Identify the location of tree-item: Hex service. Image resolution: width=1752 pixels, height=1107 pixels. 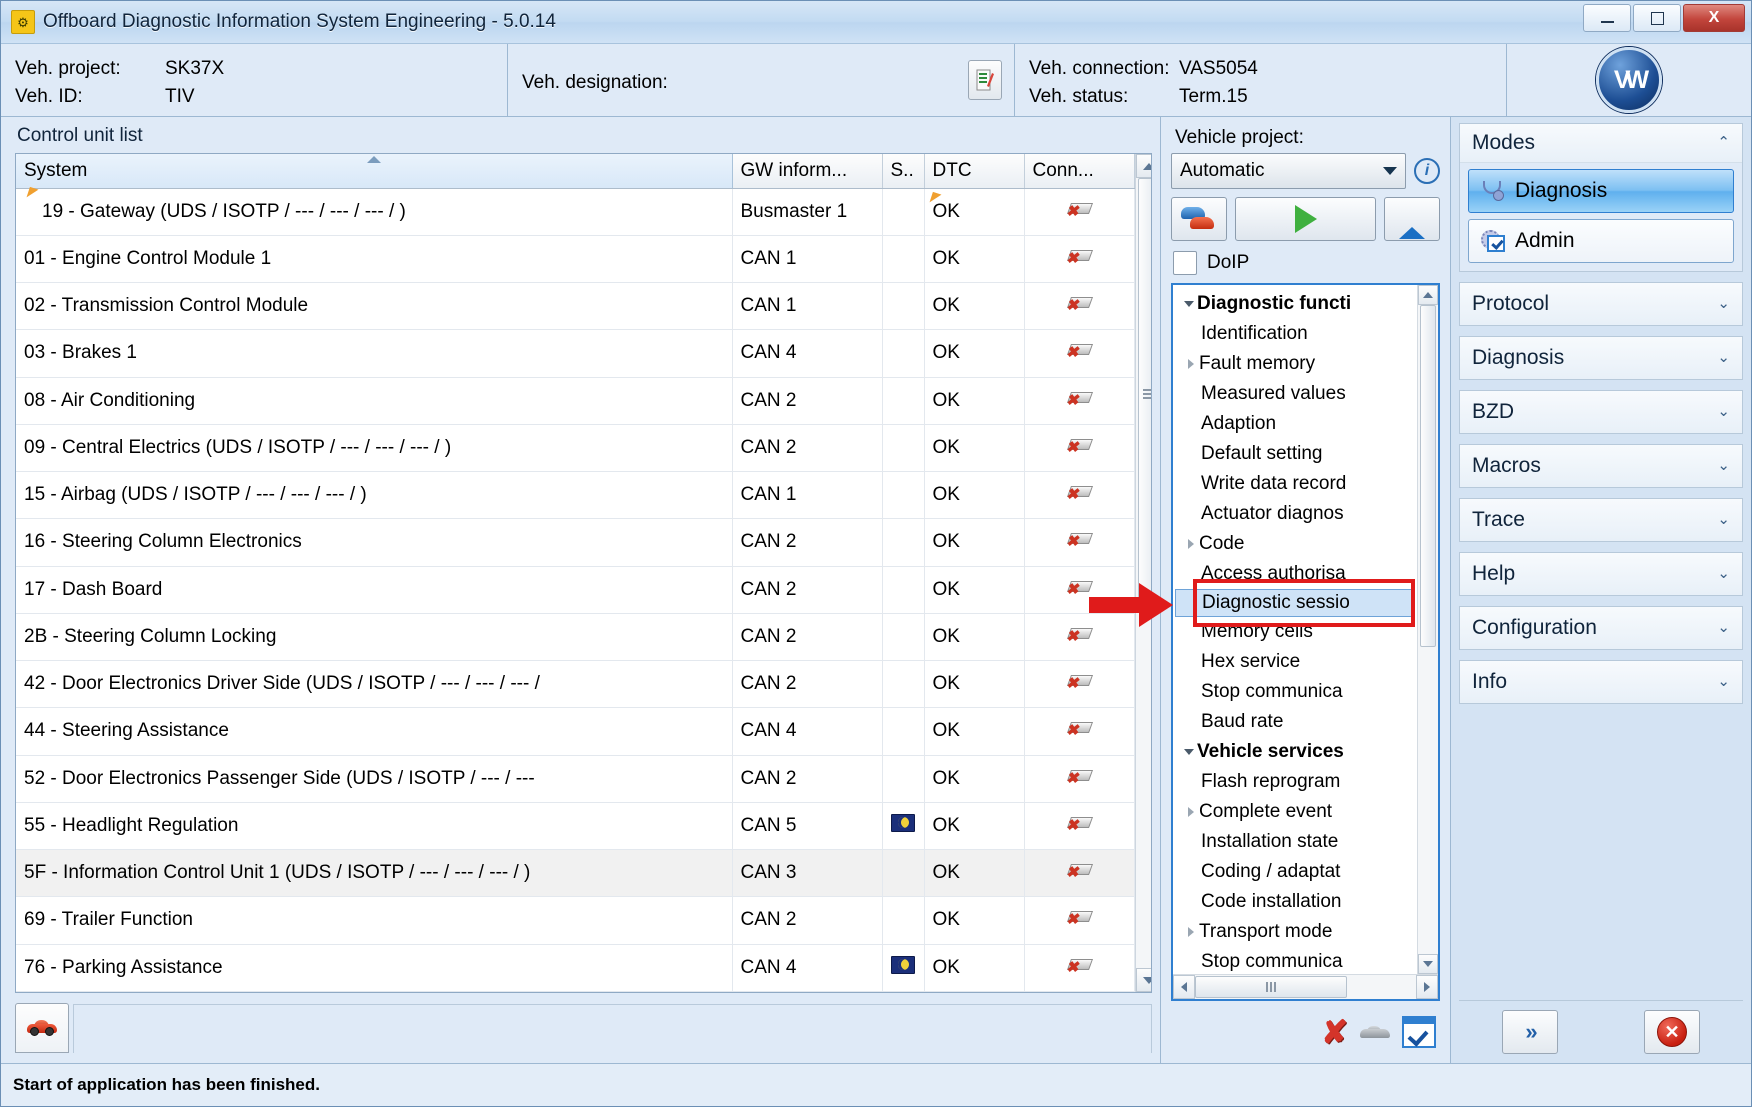
(1296, 662).